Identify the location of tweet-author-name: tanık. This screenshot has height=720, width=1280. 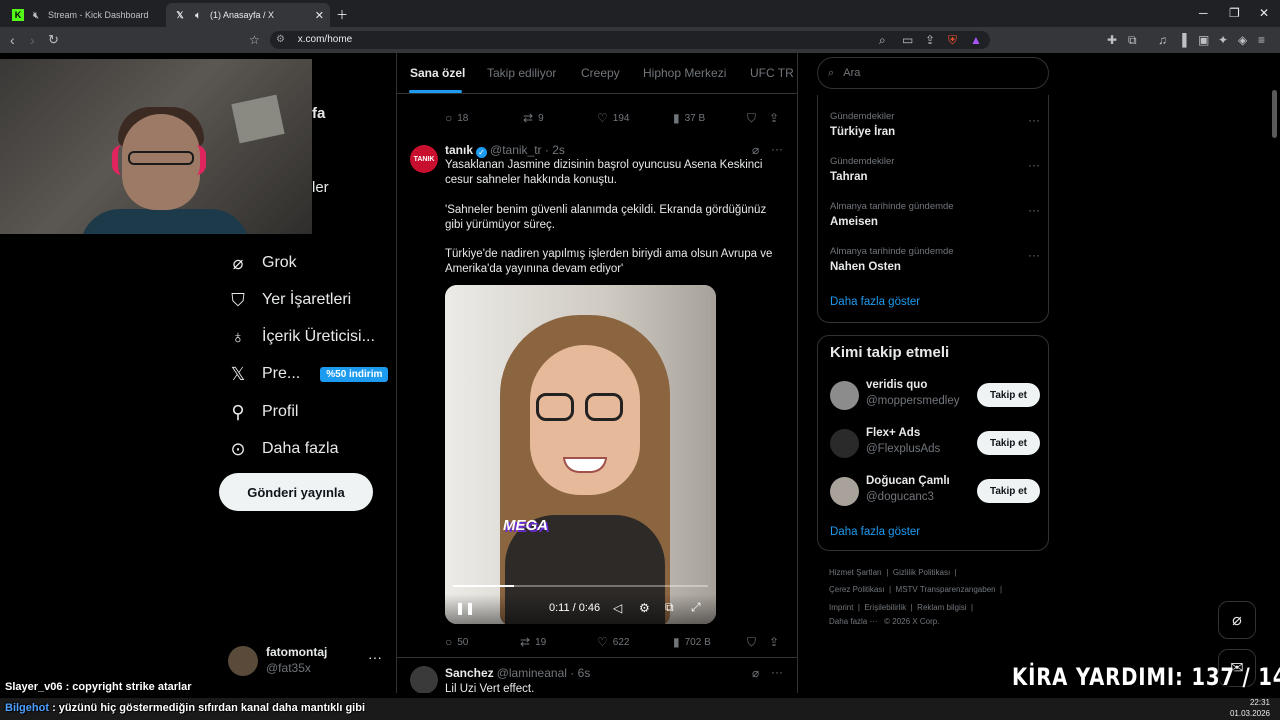
(459, 150).